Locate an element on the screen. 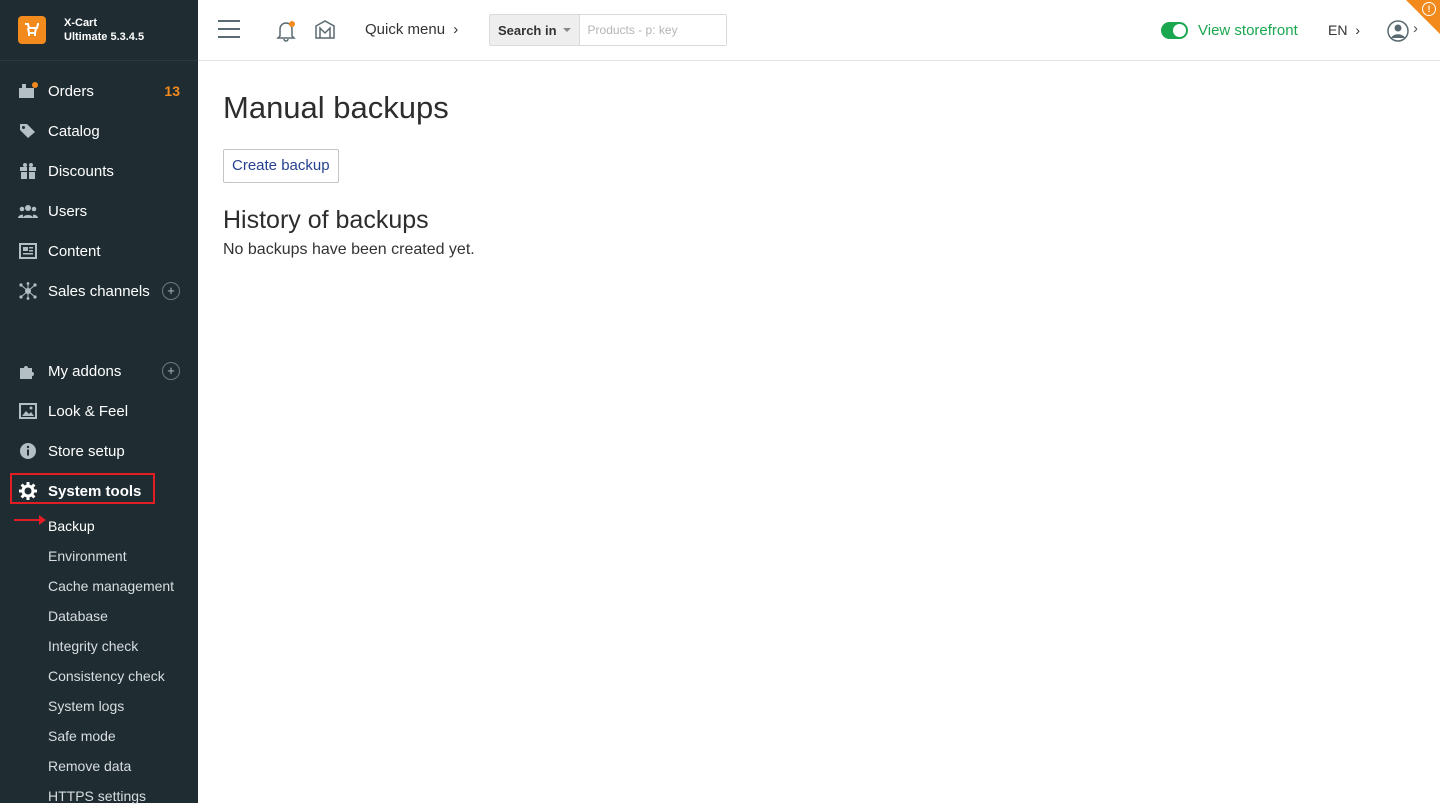 The height and width of the screenshot is (811, 1440). orders-icon is located at coordinates (28, 91).